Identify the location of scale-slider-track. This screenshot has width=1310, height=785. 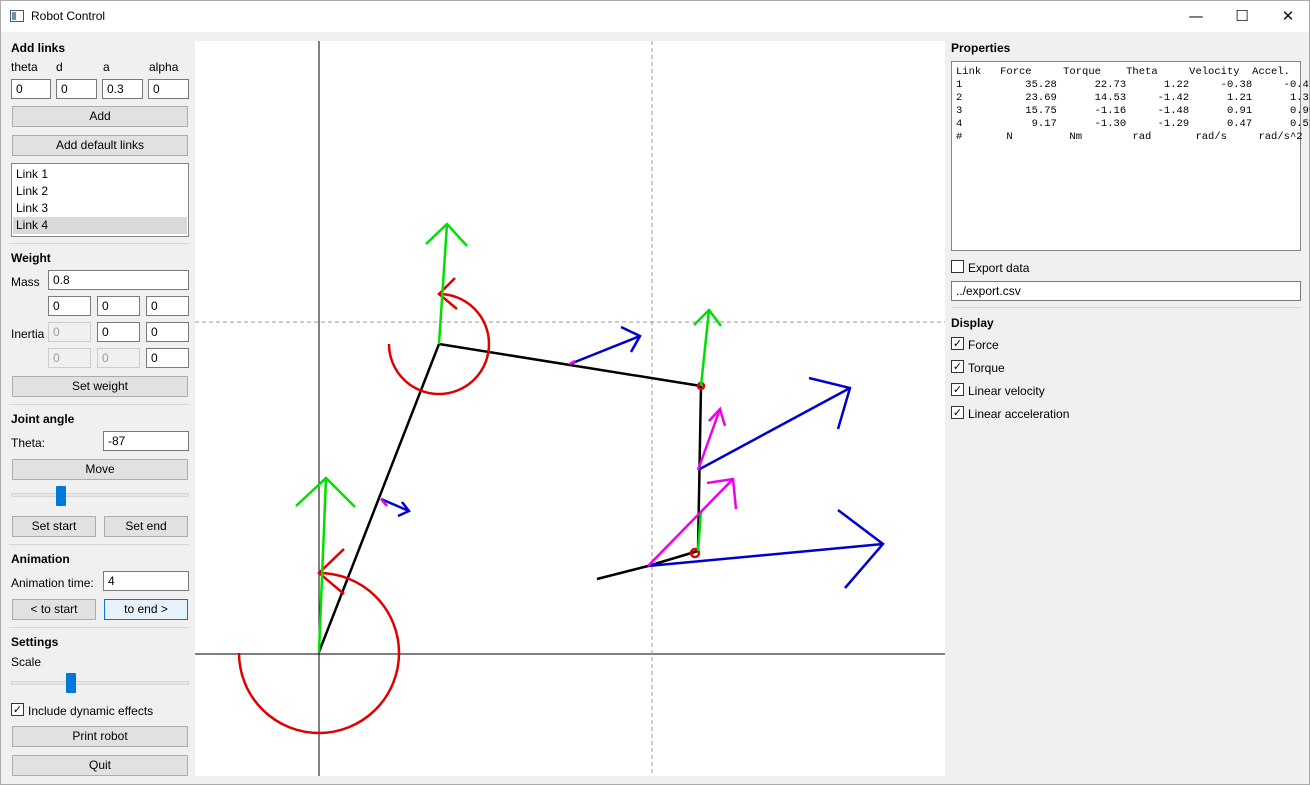
(100, 683).